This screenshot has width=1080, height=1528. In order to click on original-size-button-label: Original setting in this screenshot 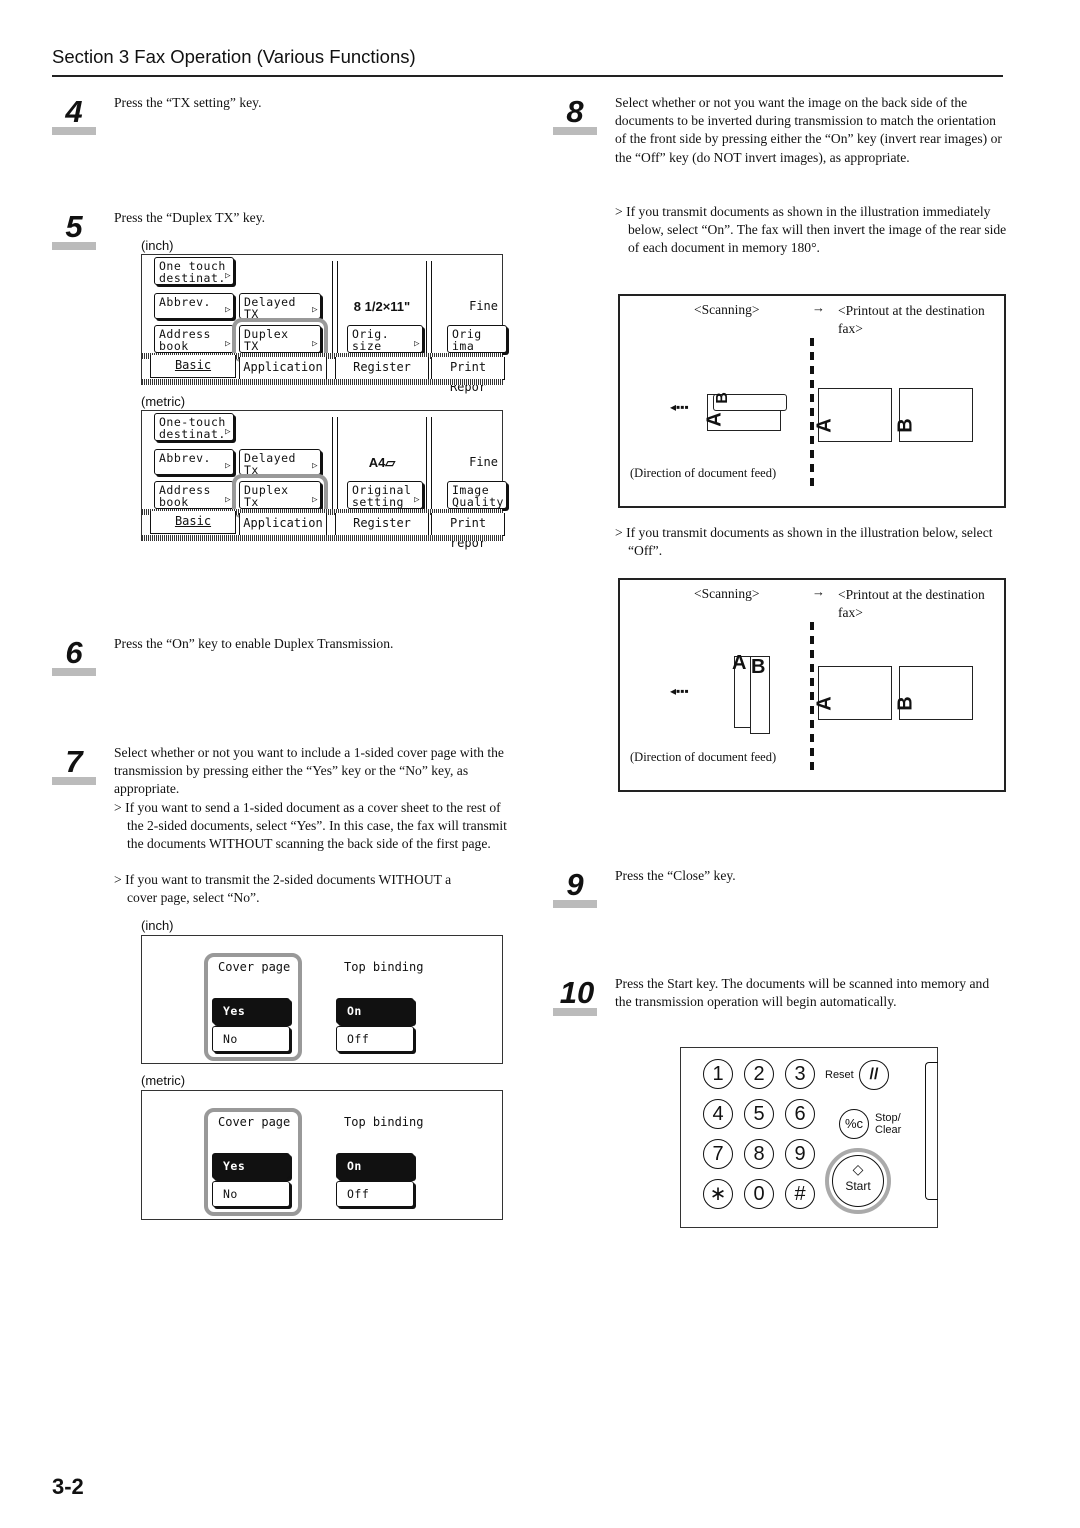, I will do `click(382, 496)`.